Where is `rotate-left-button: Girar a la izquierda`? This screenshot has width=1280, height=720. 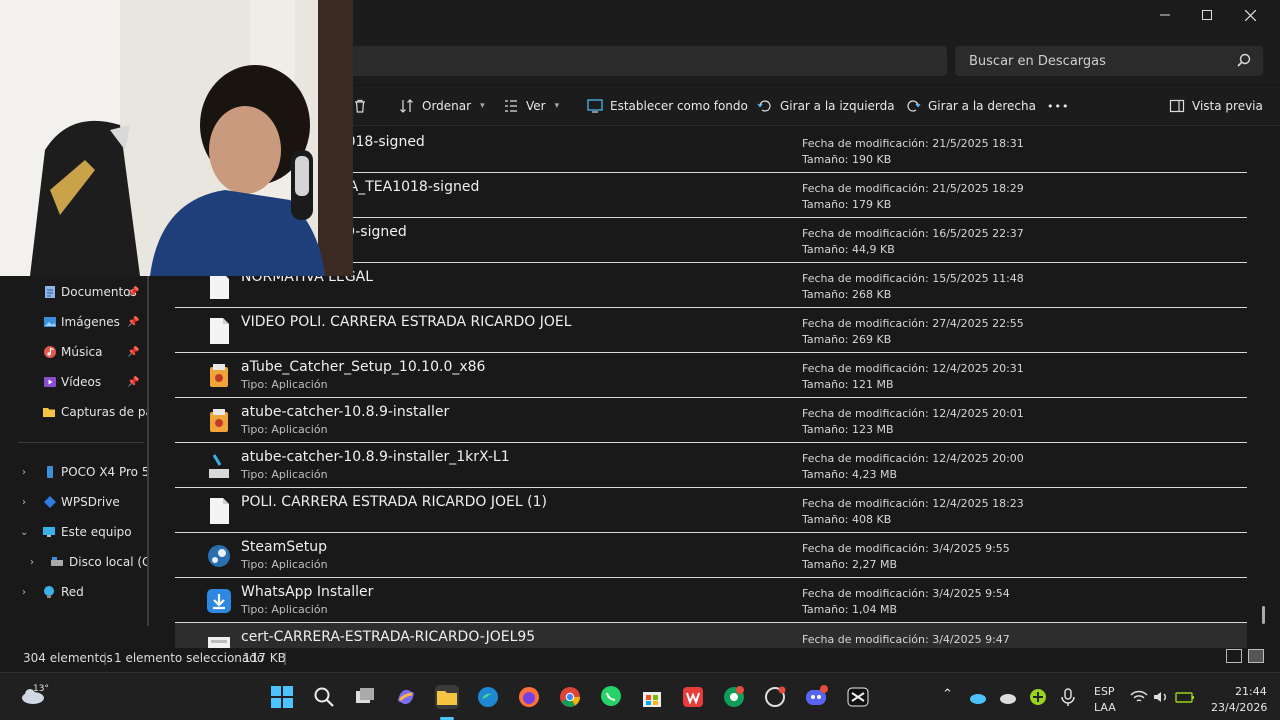 rotate-left-button: Girar a la izquierda is located at coordinates (826, 106).